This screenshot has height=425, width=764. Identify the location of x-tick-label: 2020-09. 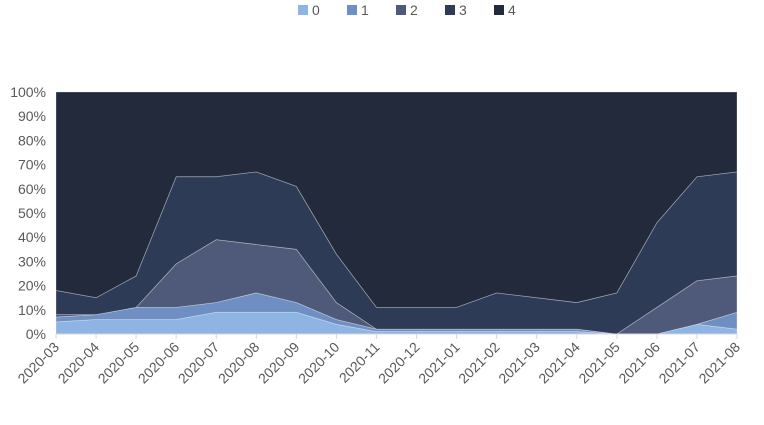
(279, 363).